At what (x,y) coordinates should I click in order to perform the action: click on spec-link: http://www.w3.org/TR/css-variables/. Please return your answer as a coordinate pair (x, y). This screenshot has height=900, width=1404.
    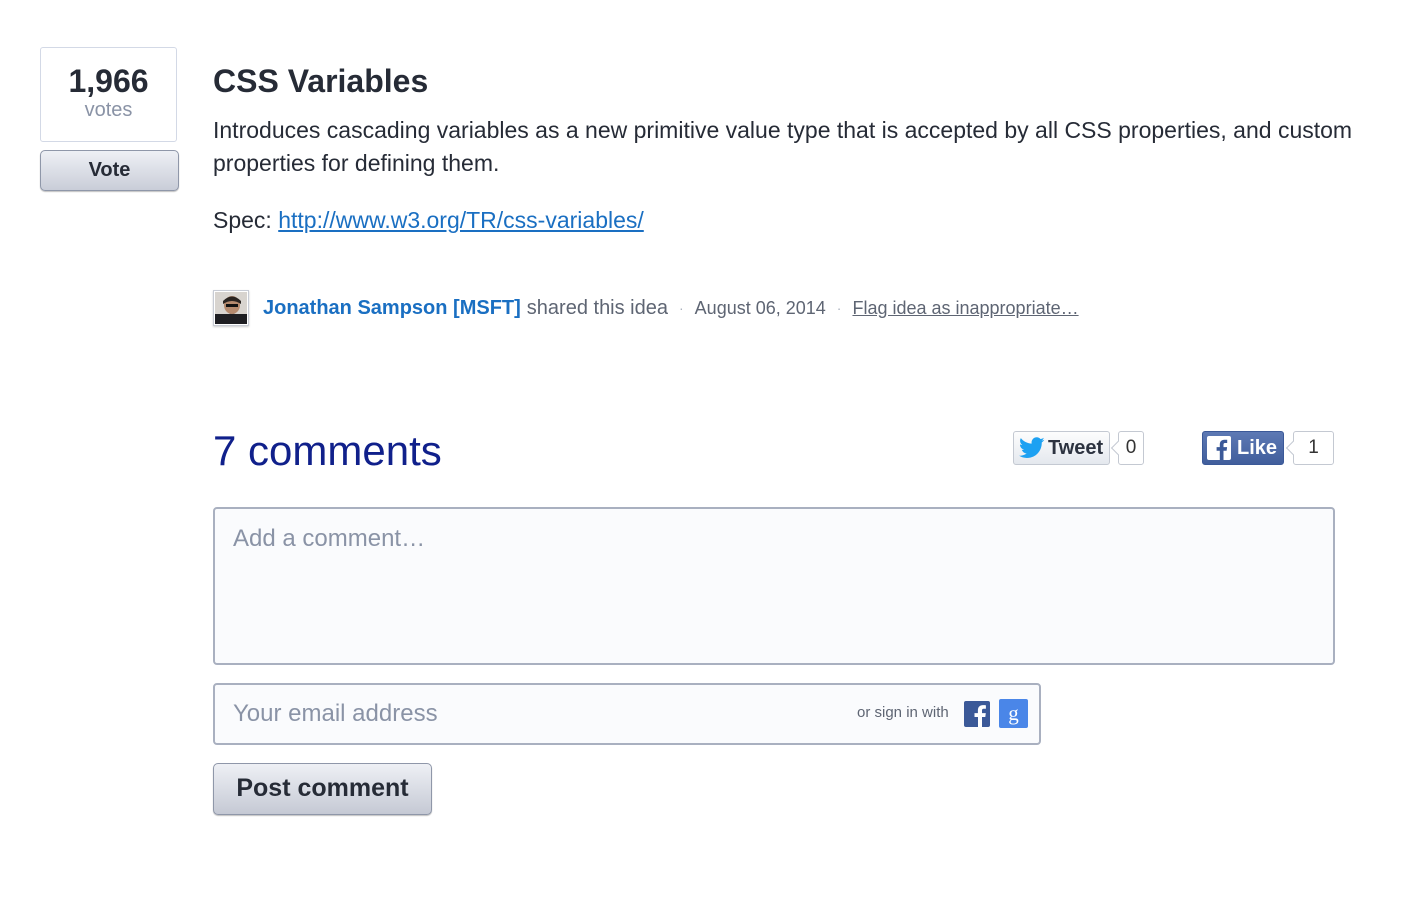
    Looking at the image, I should click on (461, 220).